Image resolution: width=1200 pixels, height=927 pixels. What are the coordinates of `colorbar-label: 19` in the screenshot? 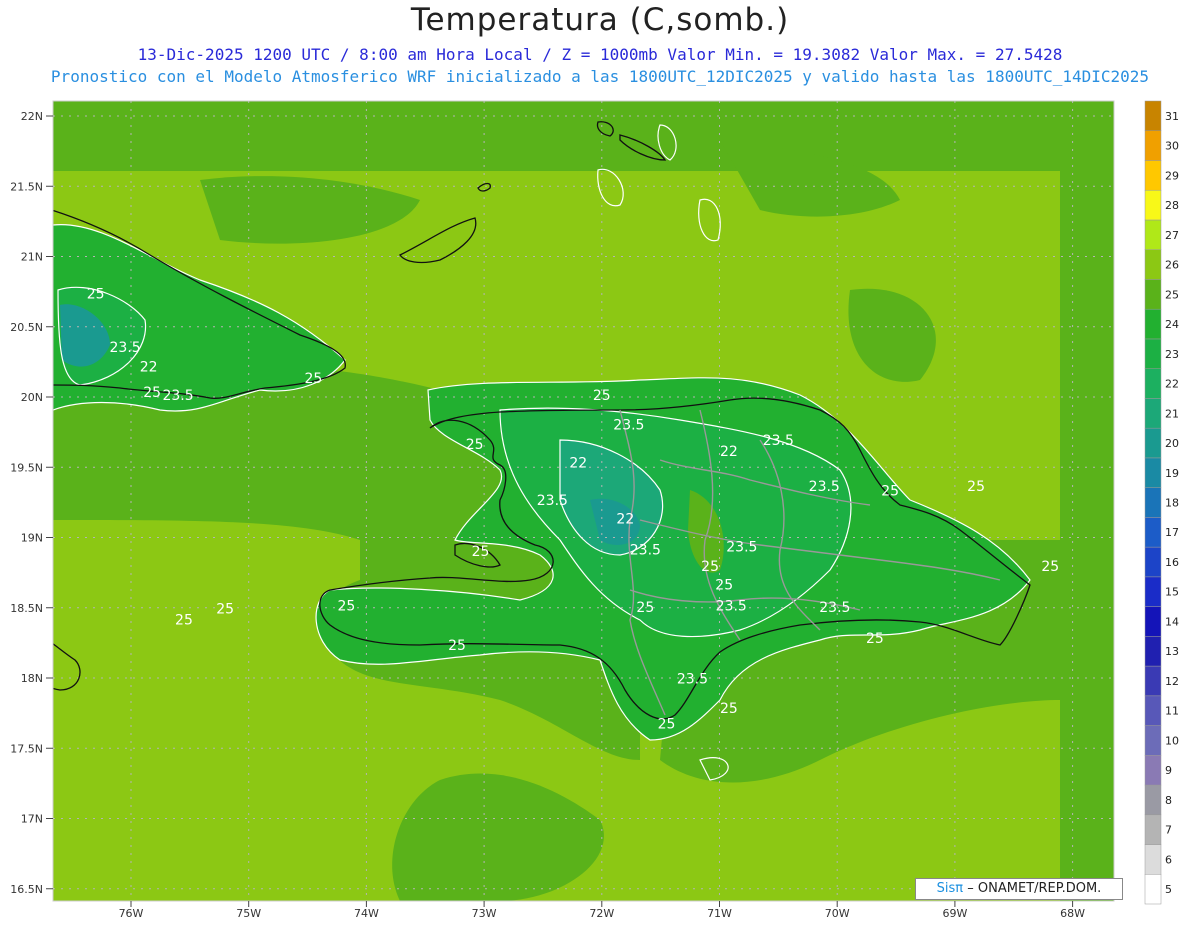 It's located at (1172, 473).